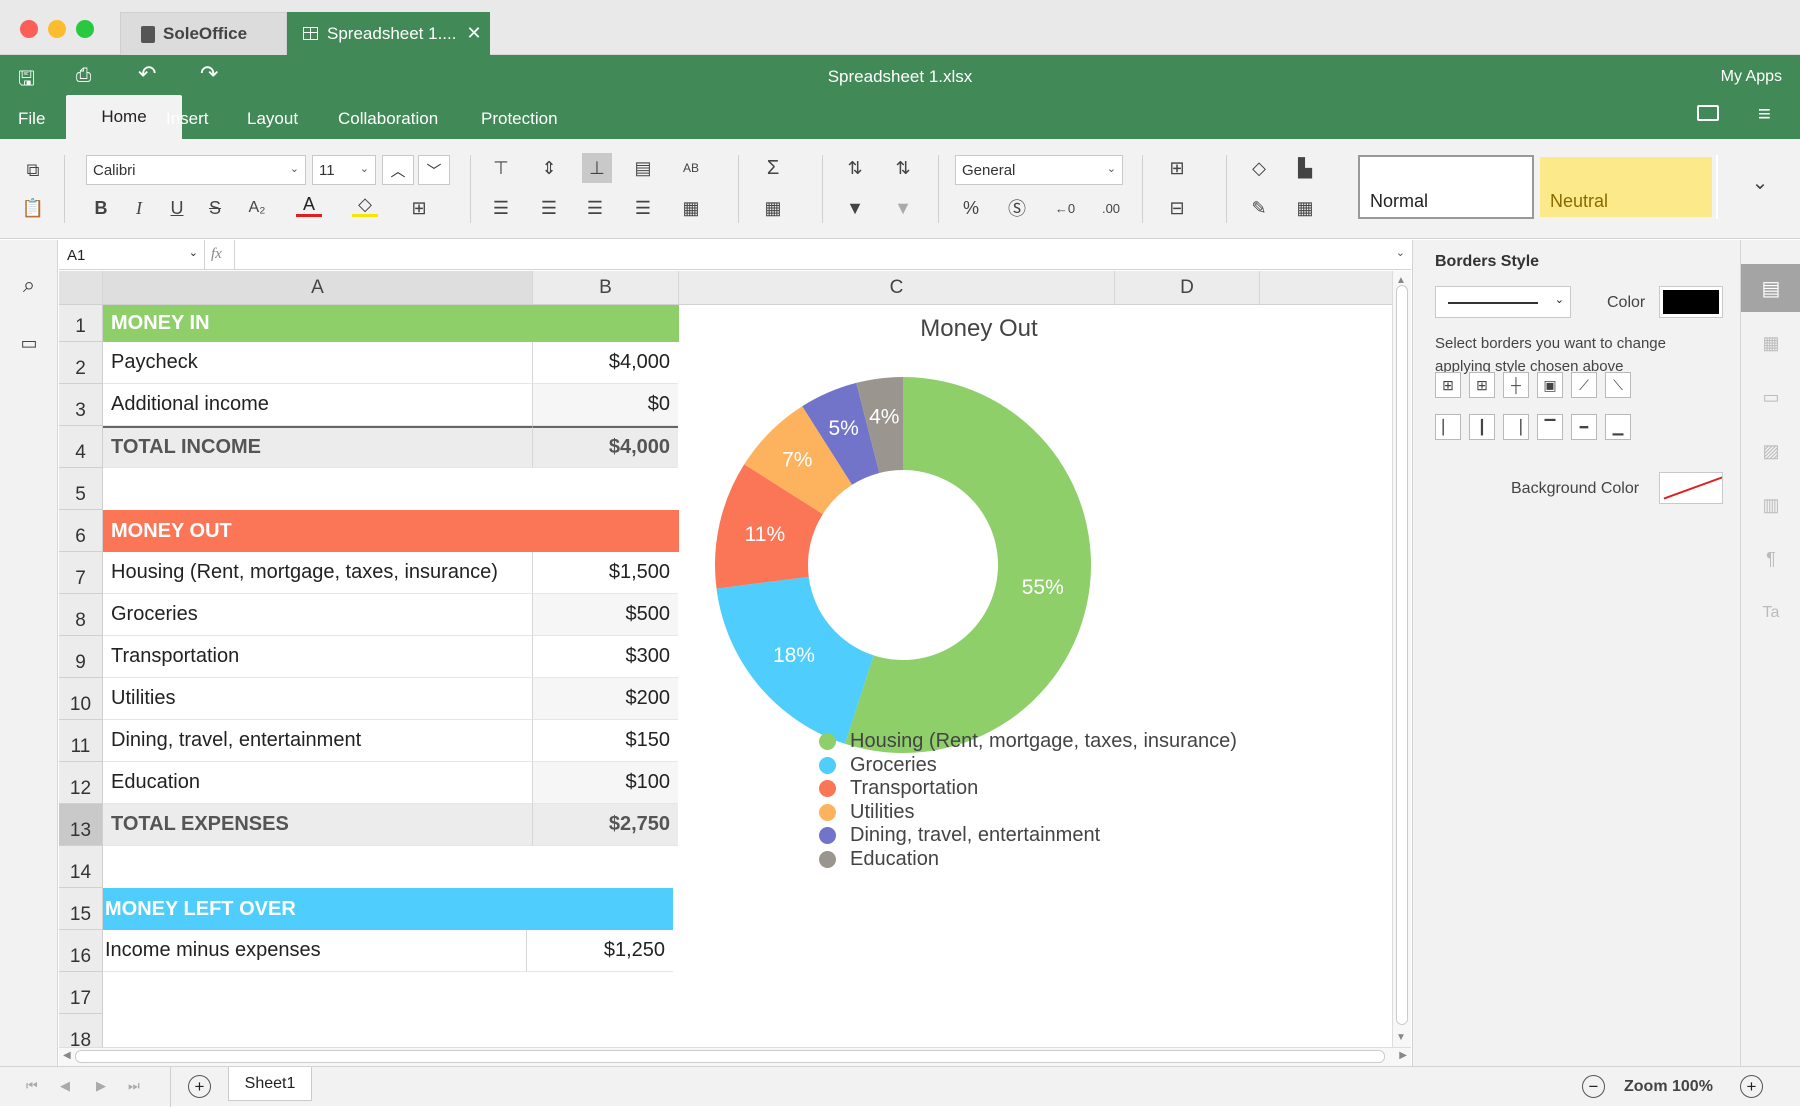 This screenshot has width=1800, height=1107. What do you see at coordinates (1401, 1037) in the screenshot?
I see `scroll-down-icon: ▼` at bounding box center [1401, 1037].